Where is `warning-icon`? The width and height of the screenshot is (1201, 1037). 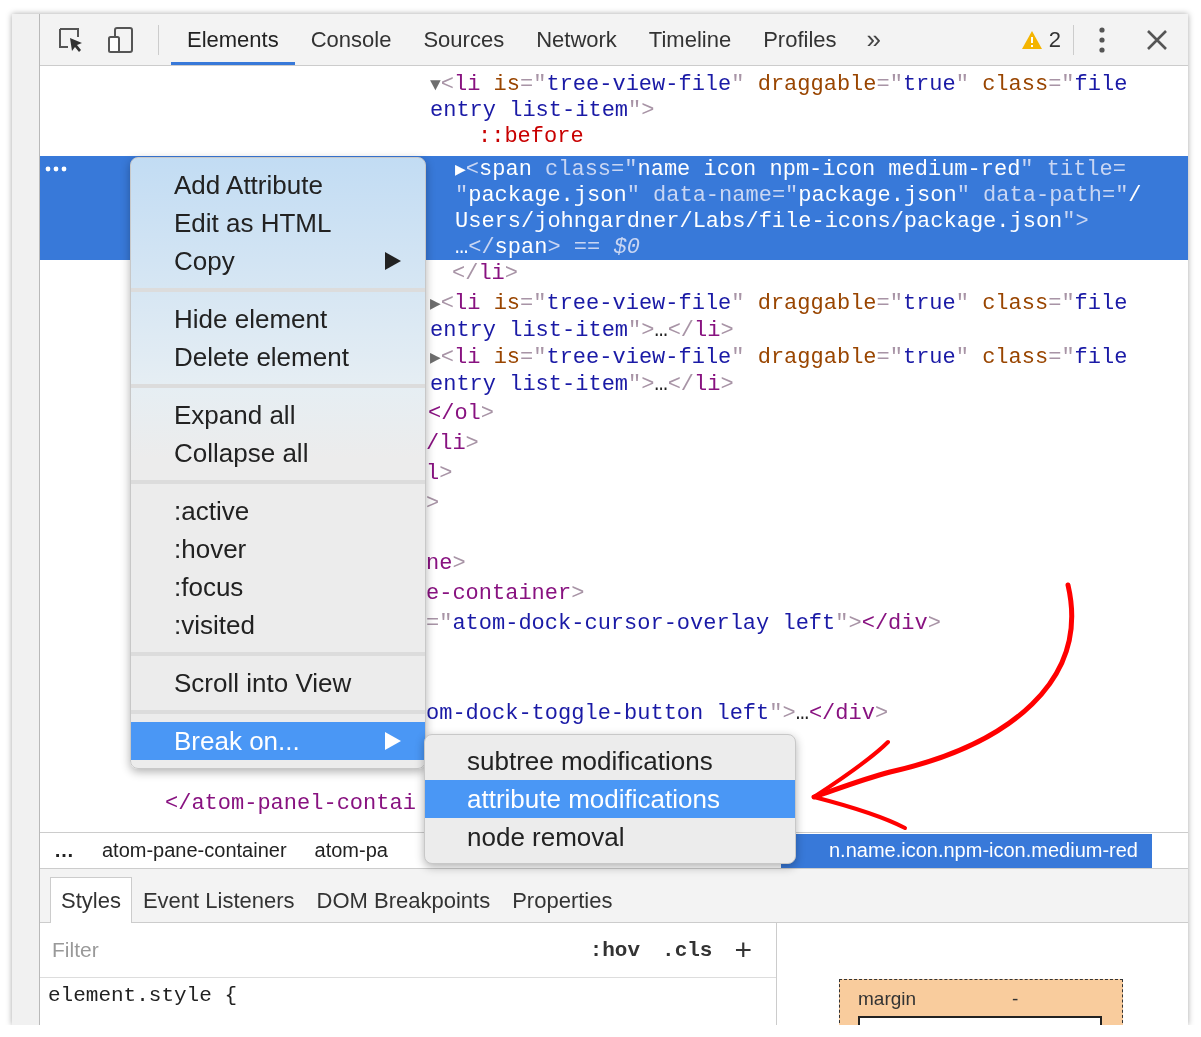
warning-icon is located at coordinates (1031, 39).